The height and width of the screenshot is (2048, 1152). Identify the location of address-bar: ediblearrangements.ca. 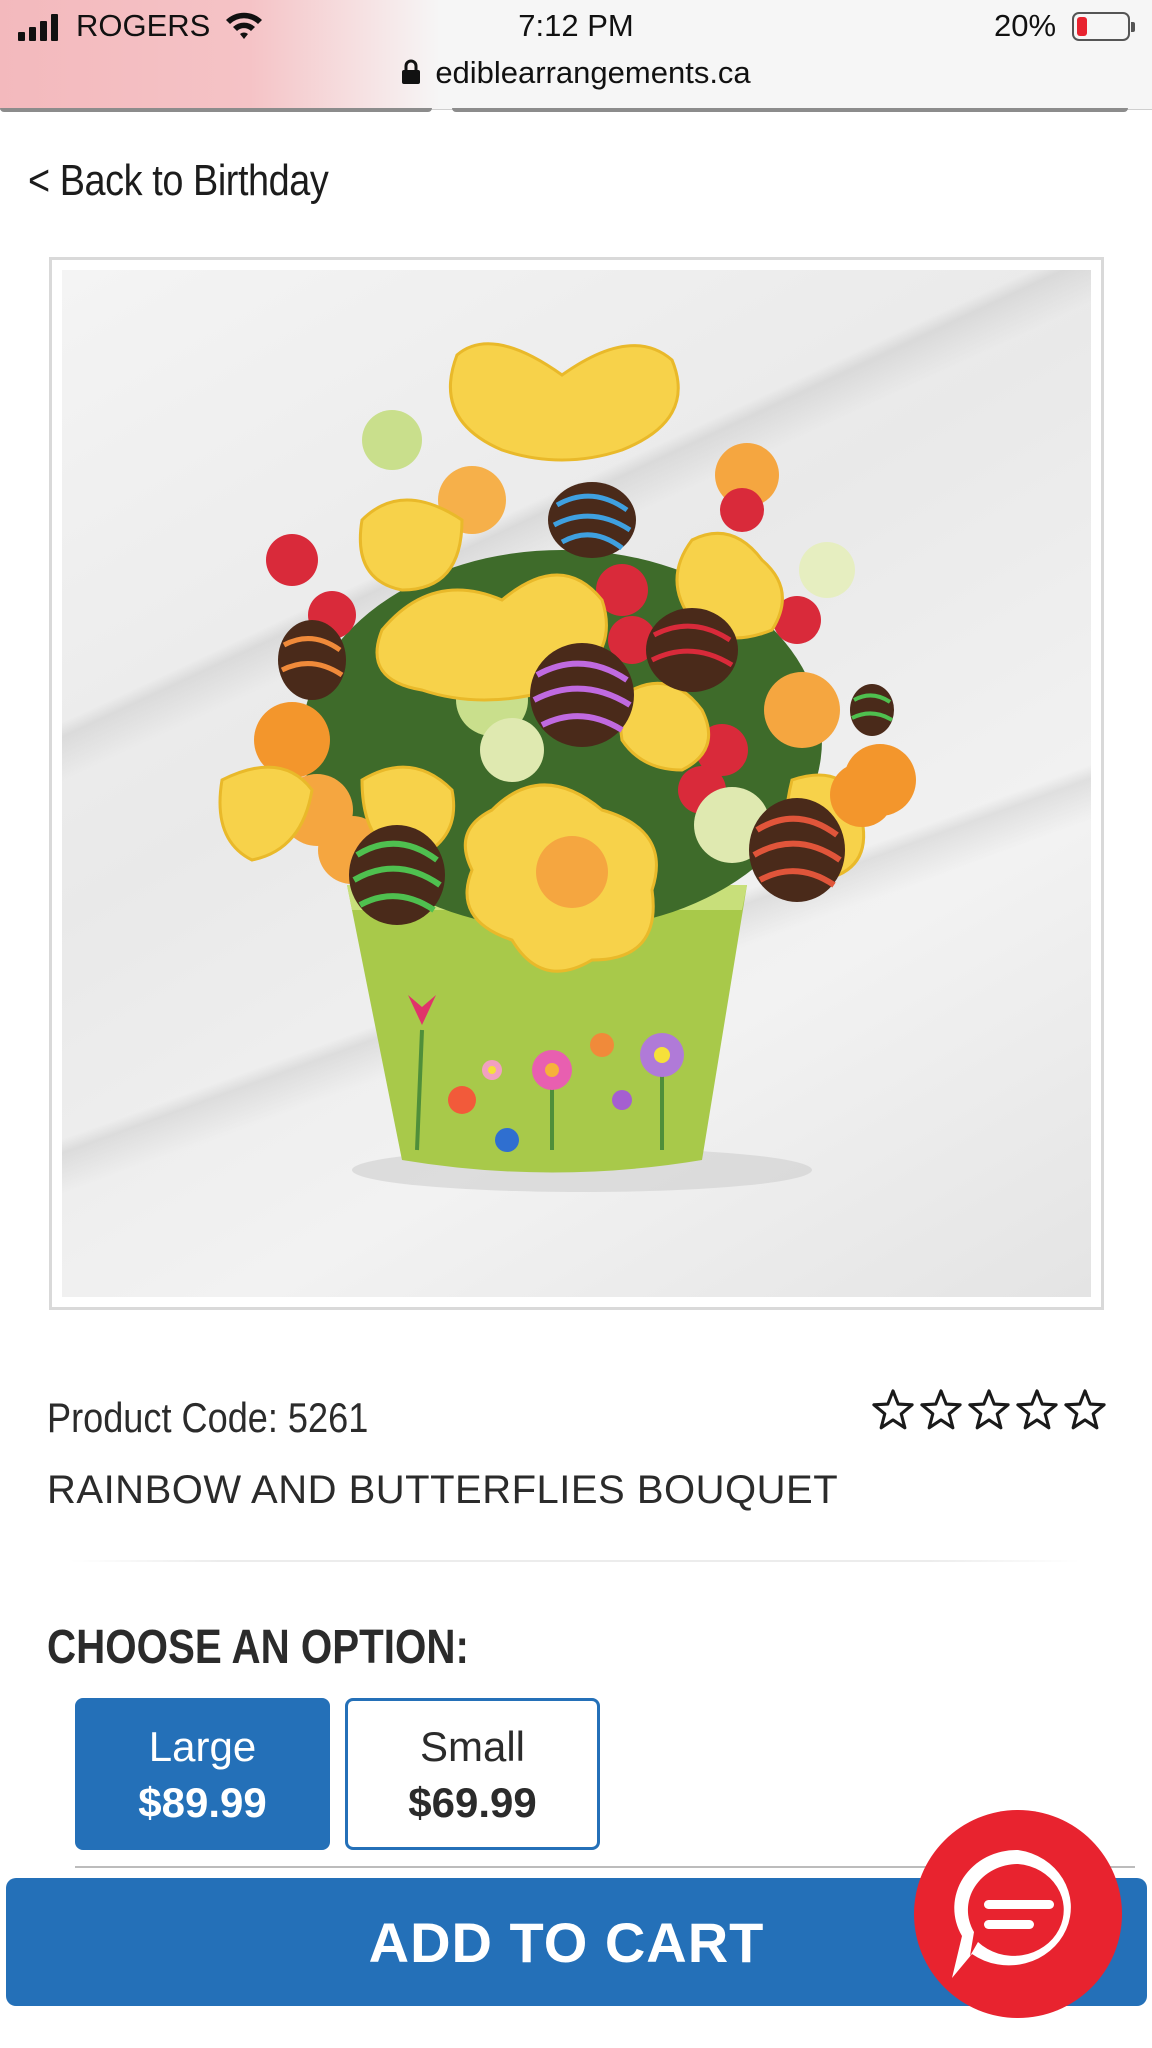
(576, 74).